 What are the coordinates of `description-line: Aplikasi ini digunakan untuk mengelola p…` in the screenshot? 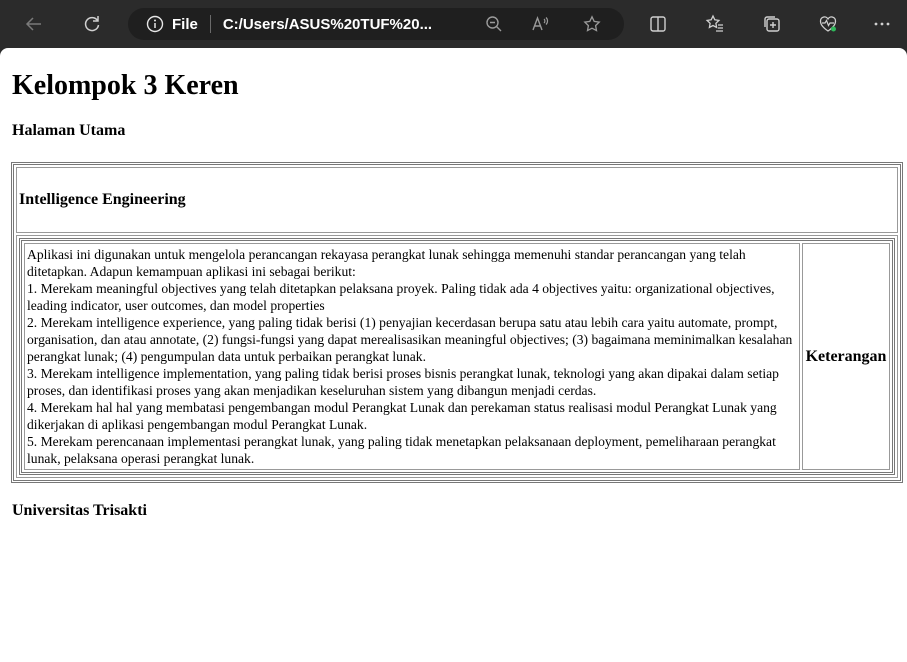 It's located at (386, 263).